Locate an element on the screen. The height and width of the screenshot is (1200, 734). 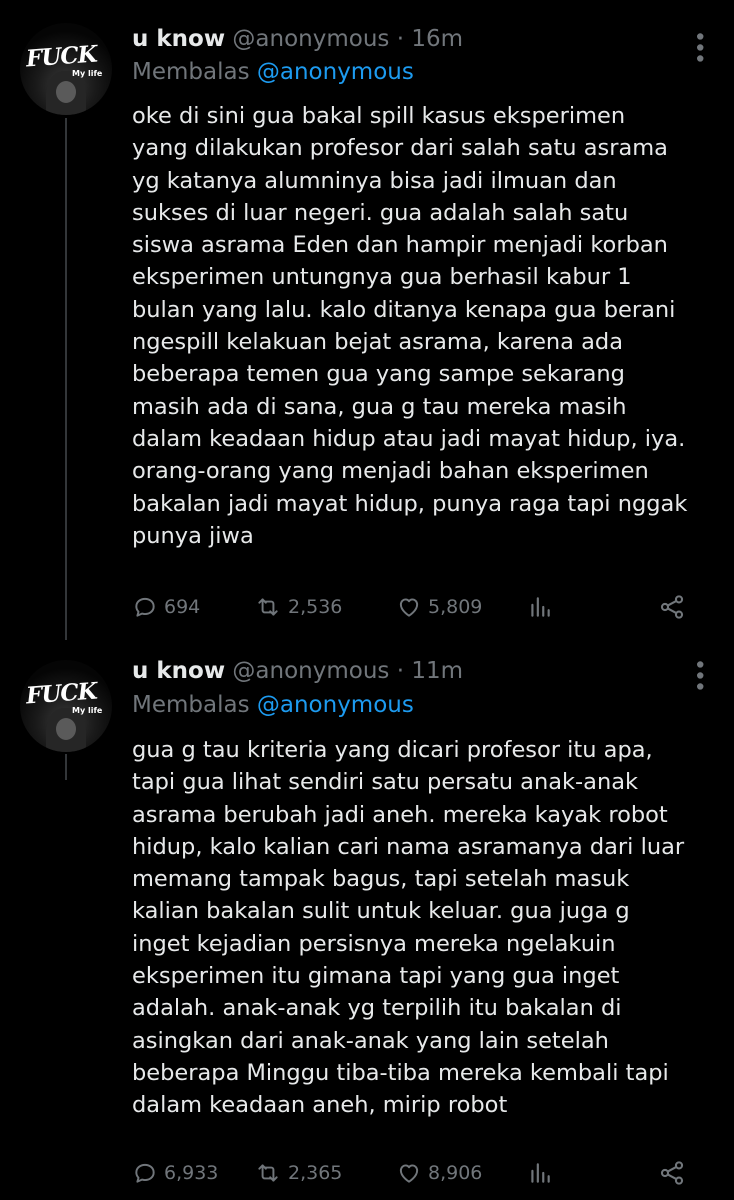
timestamp: 11m is located at coordinates (437, 671).